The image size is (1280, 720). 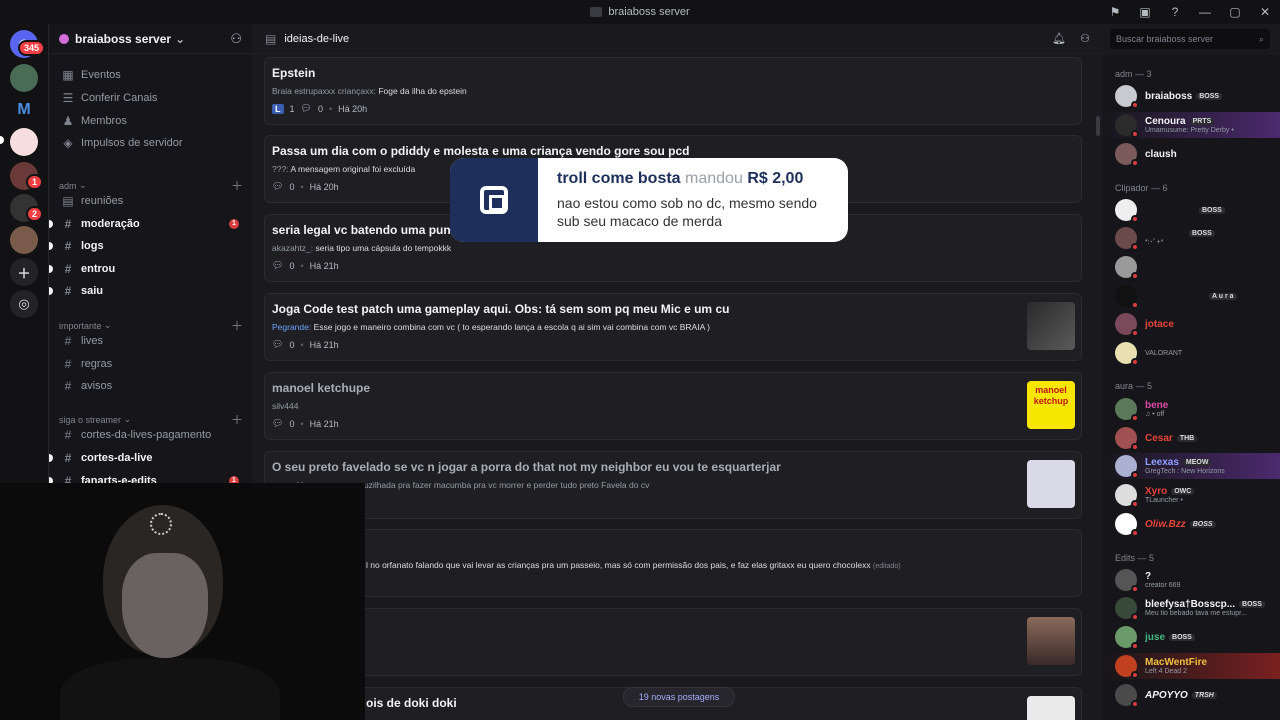 I want to click on channel-cortes-da-live: # cortes-da-live, so click(x=147, y=458).